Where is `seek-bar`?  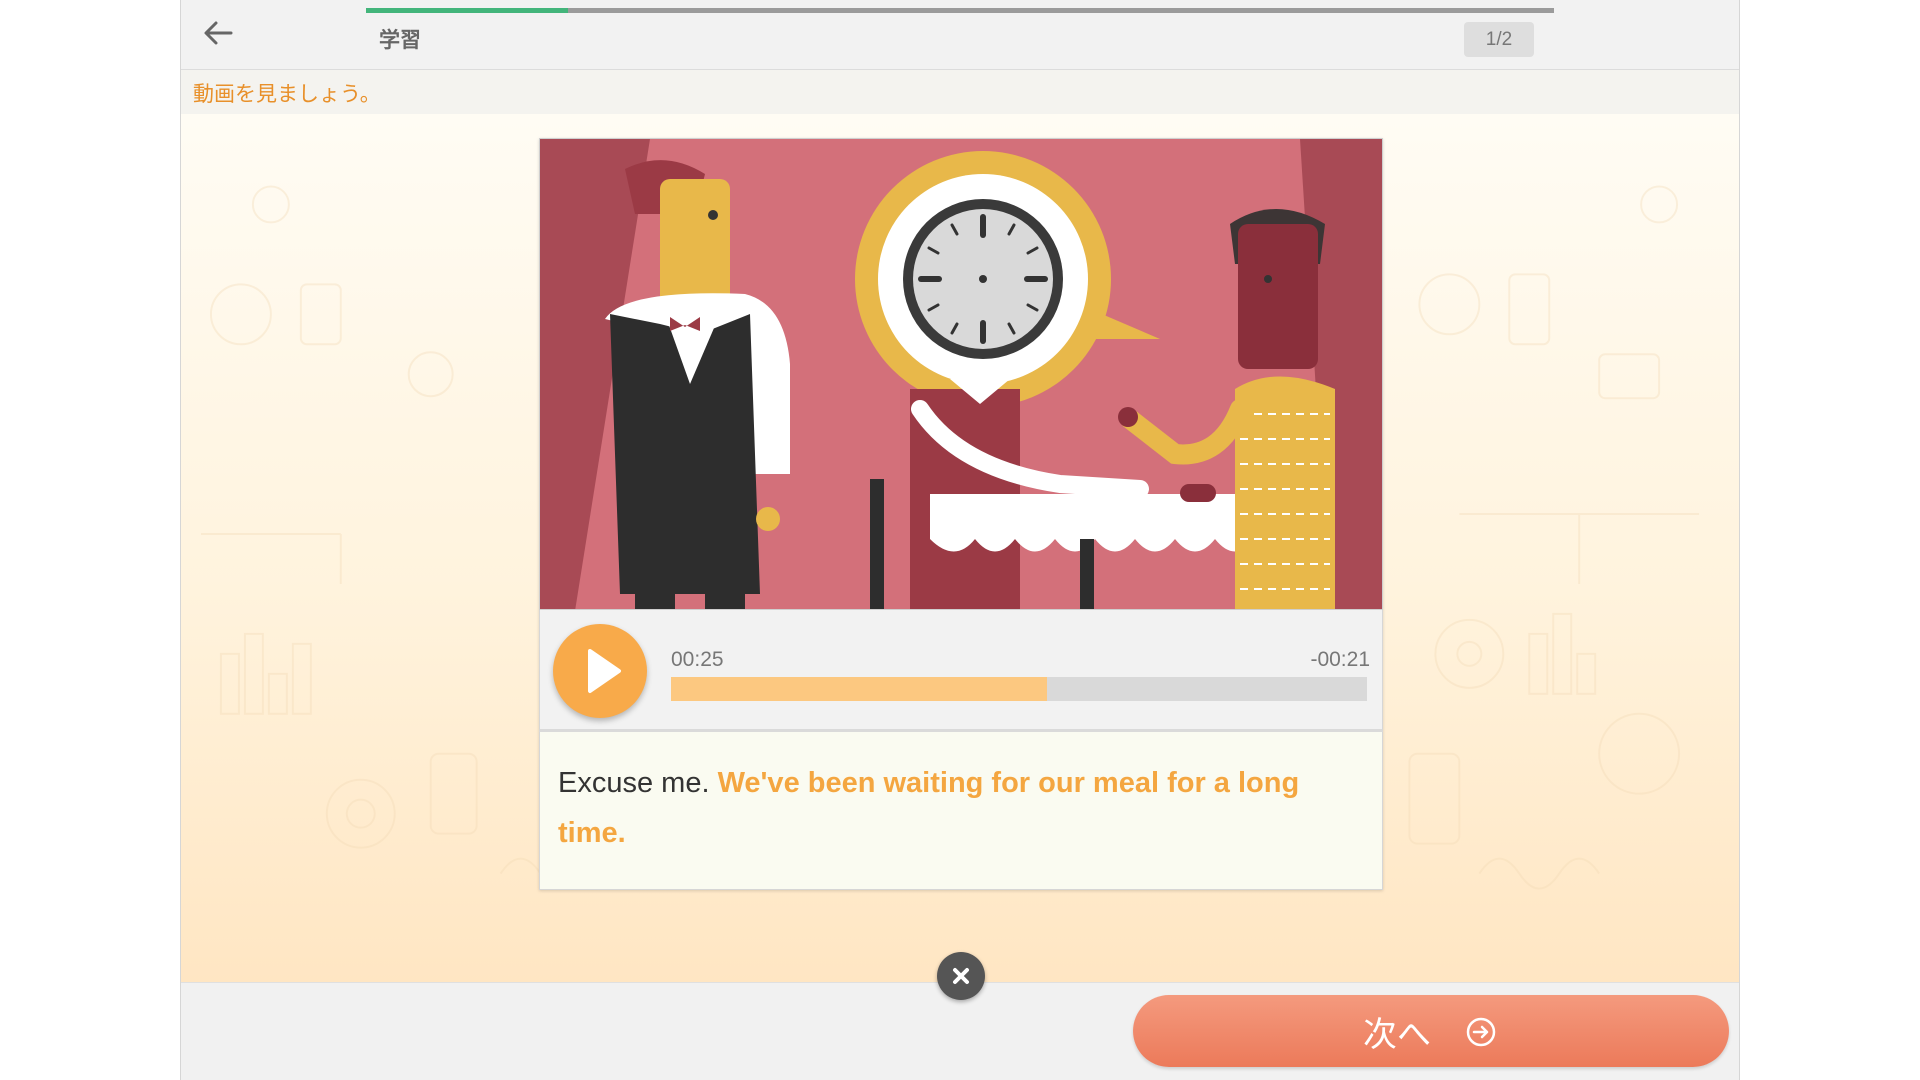
seek-bar is located at coordinates (1019, 689).